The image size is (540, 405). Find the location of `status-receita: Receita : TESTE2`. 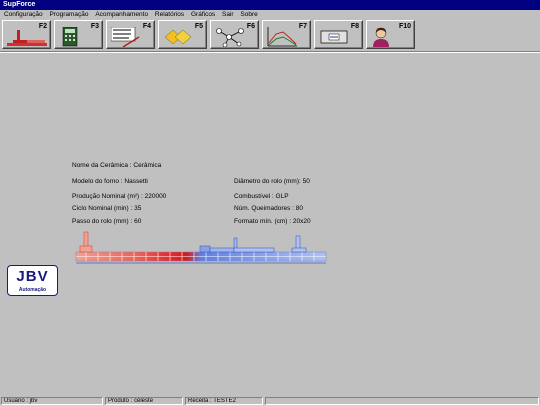

status-receita: Receita : TESTE2 is located at coordinates (224, 401).